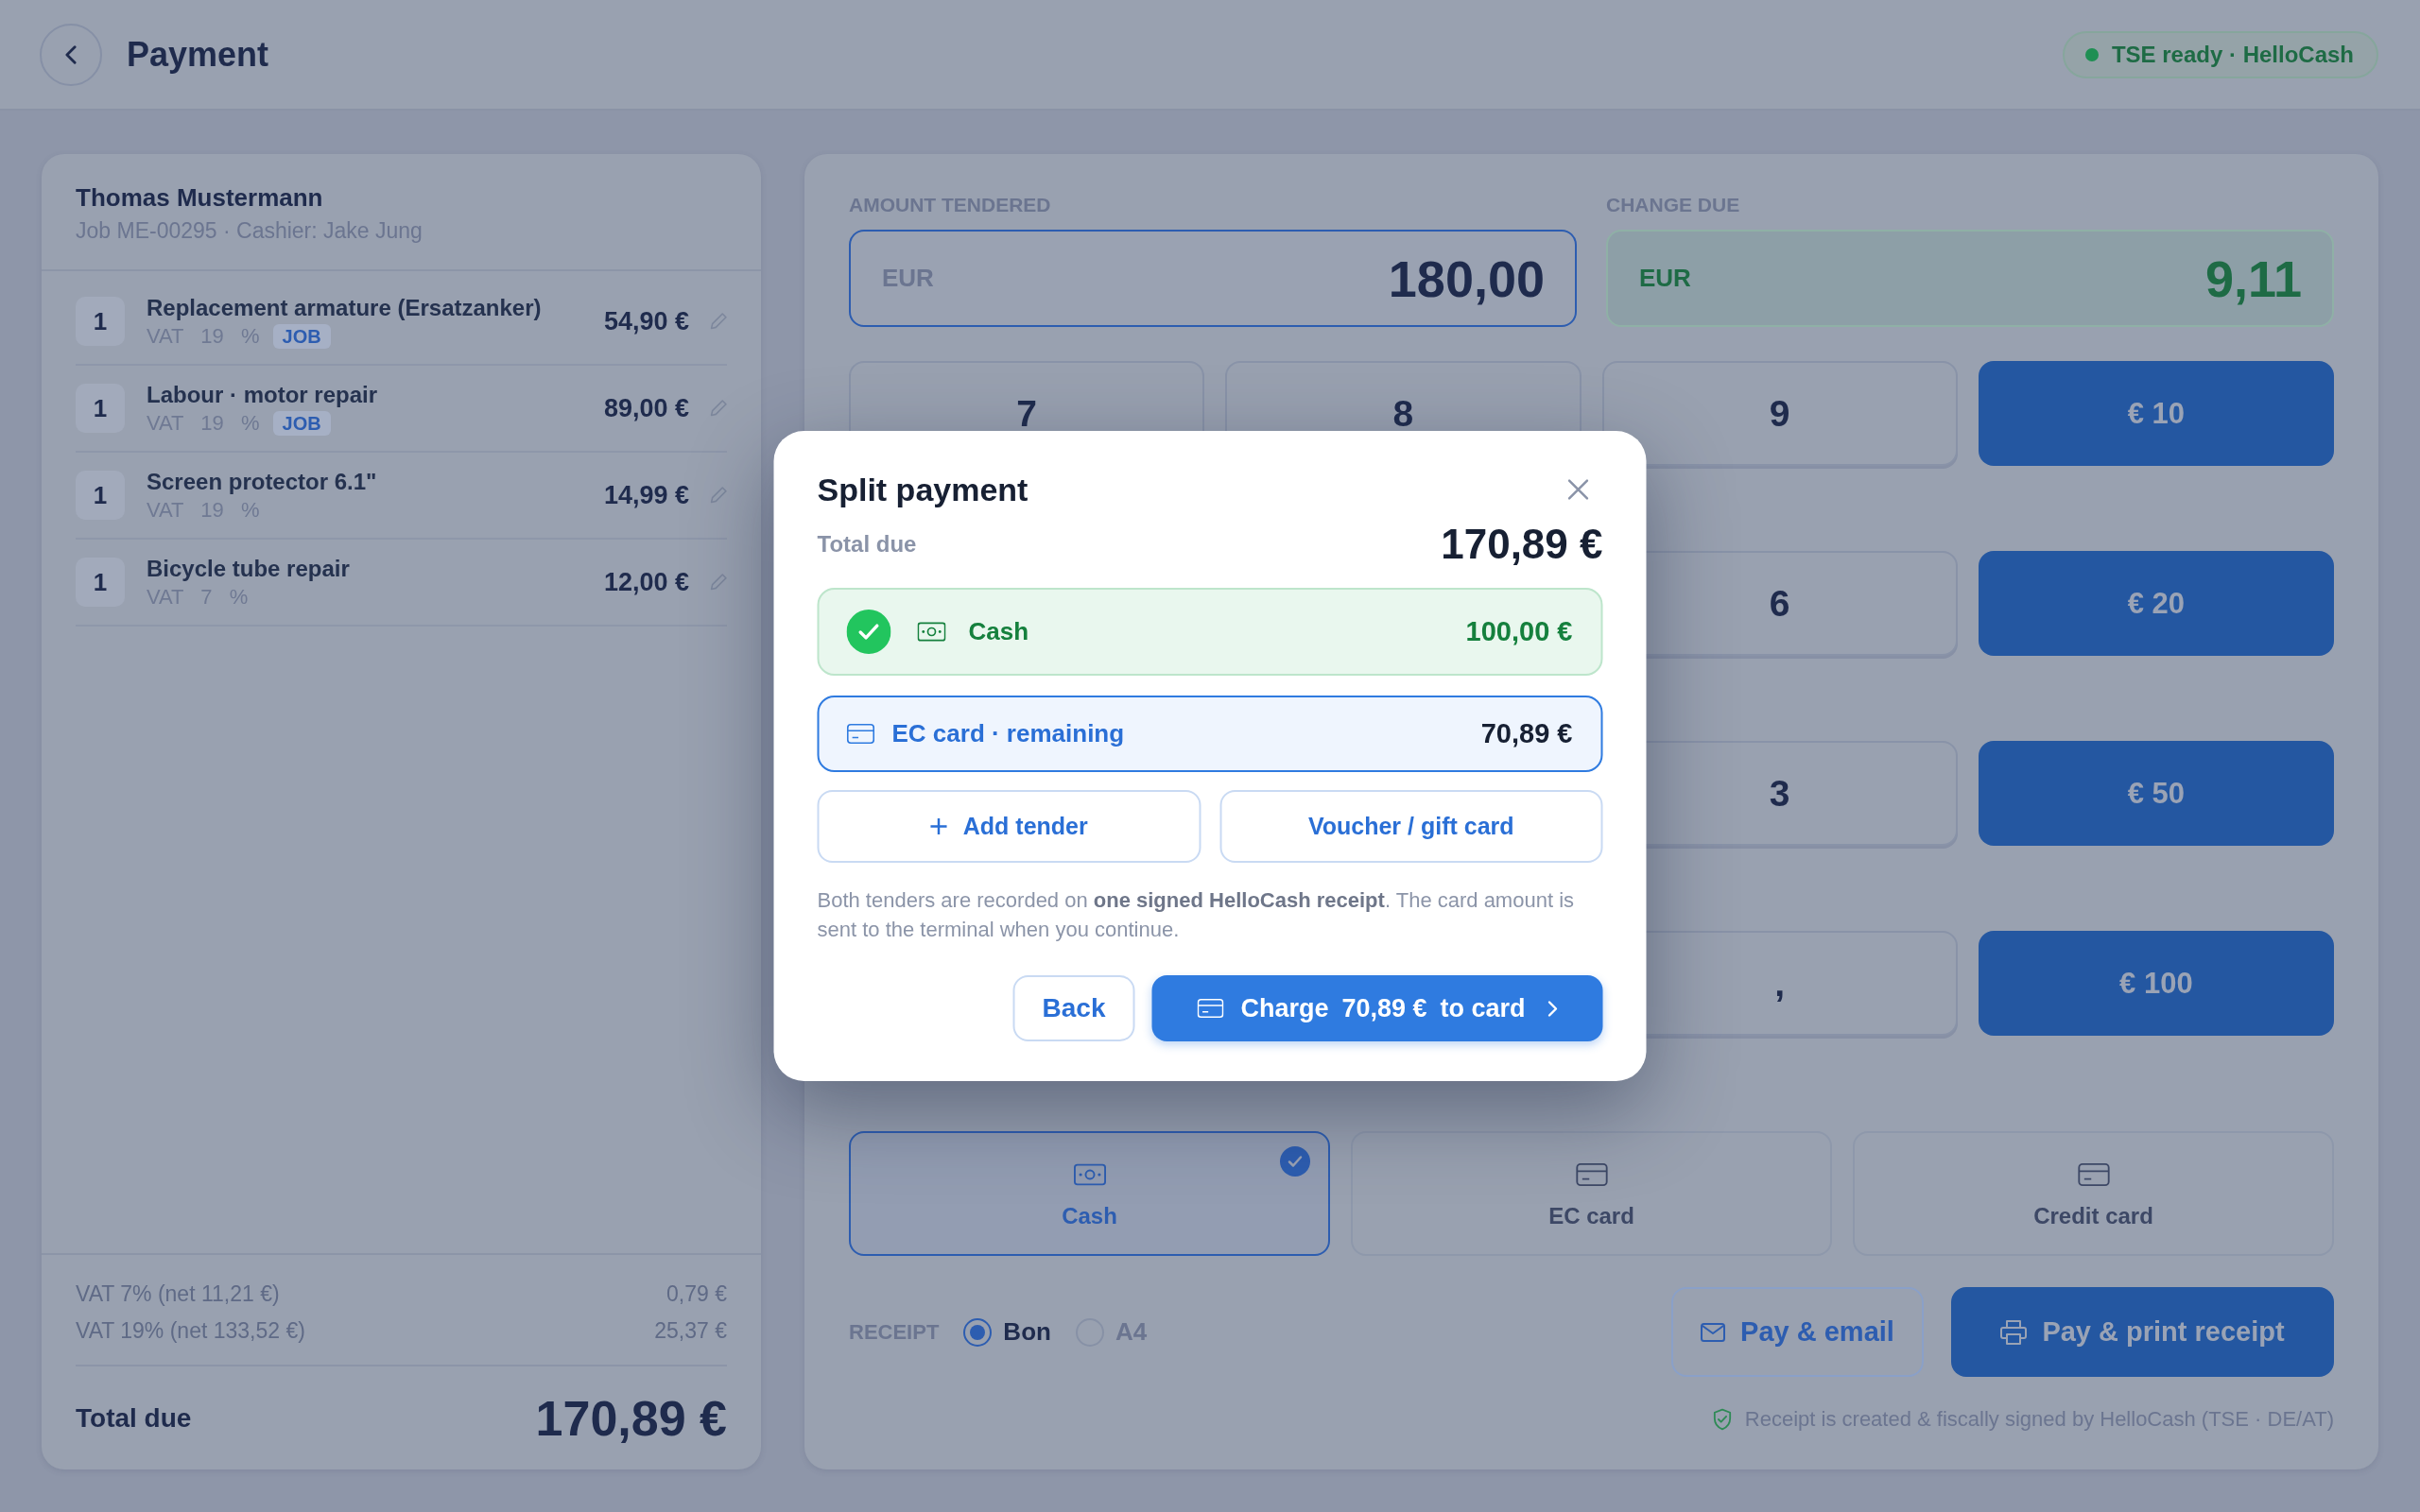 The image size is (2420, 1512). What do you see at coordinates (2156, 603) in the screenshot?
I see `quick-amount-button: € 20` at bounding box center [2156, 603].